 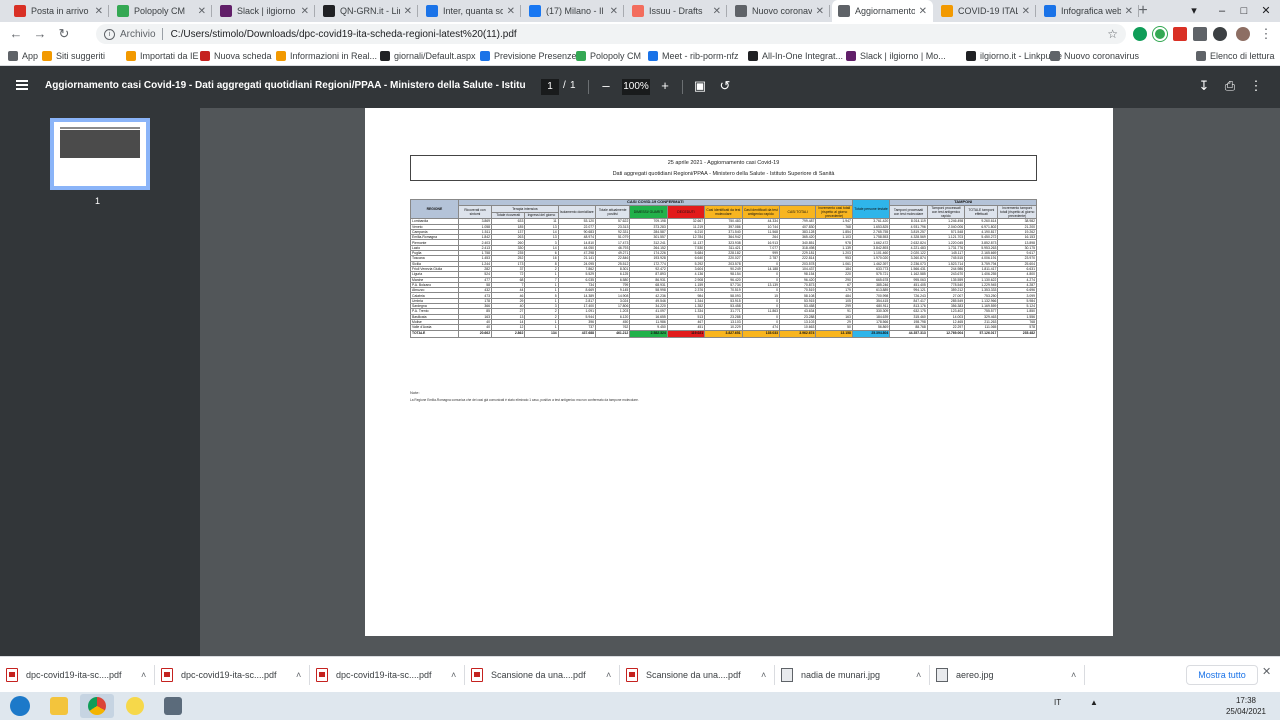 What do you see at coordinates (693, 56) in the screenshot?
I see `bookmark-item: Meet - rib-porm-nfz` at bounding box center [693, 56].